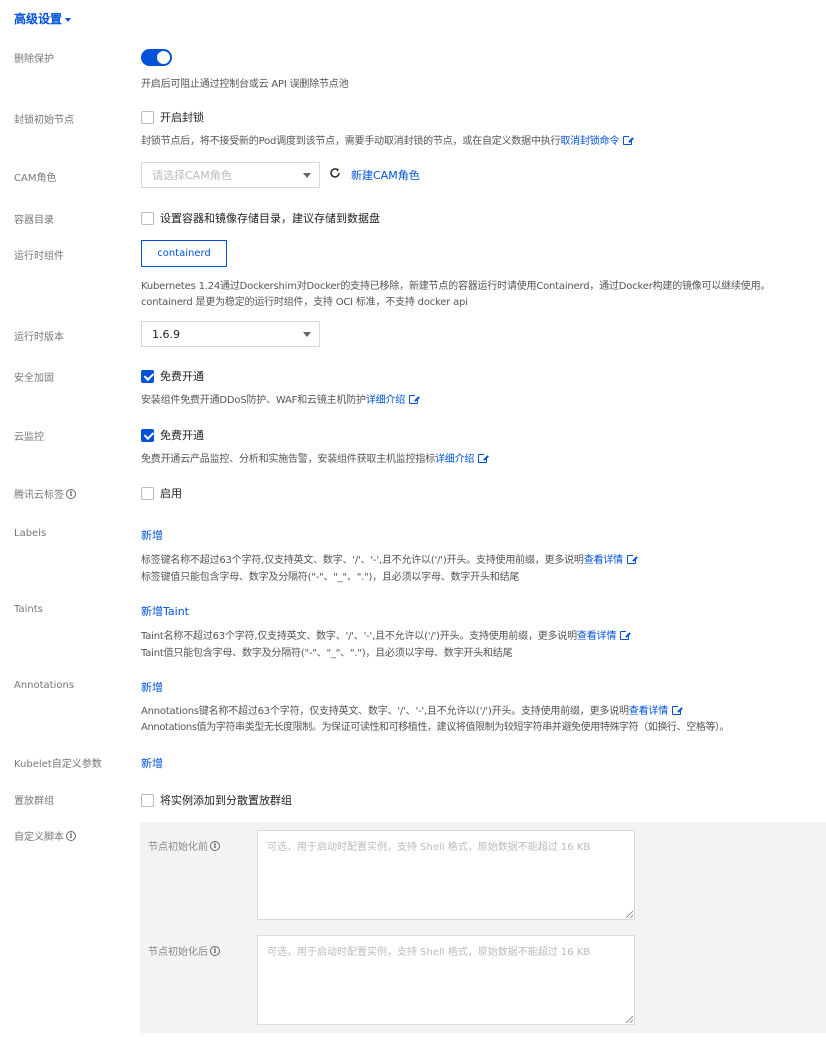 The width and height of the screenshot is (826, 1049). Describe the element at coordinates (245, 84) in the screenshot. I see `delete-protection-help: 开启后可阻止通过控制台或云 API 误删除节点池` at that location.